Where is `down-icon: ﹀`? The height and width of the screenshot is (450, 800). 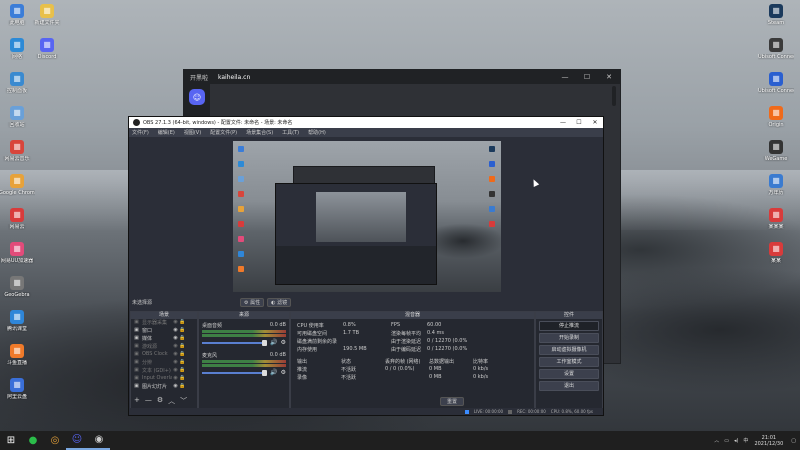 down-icon: ﹀ is located at coordinates (183, 401).